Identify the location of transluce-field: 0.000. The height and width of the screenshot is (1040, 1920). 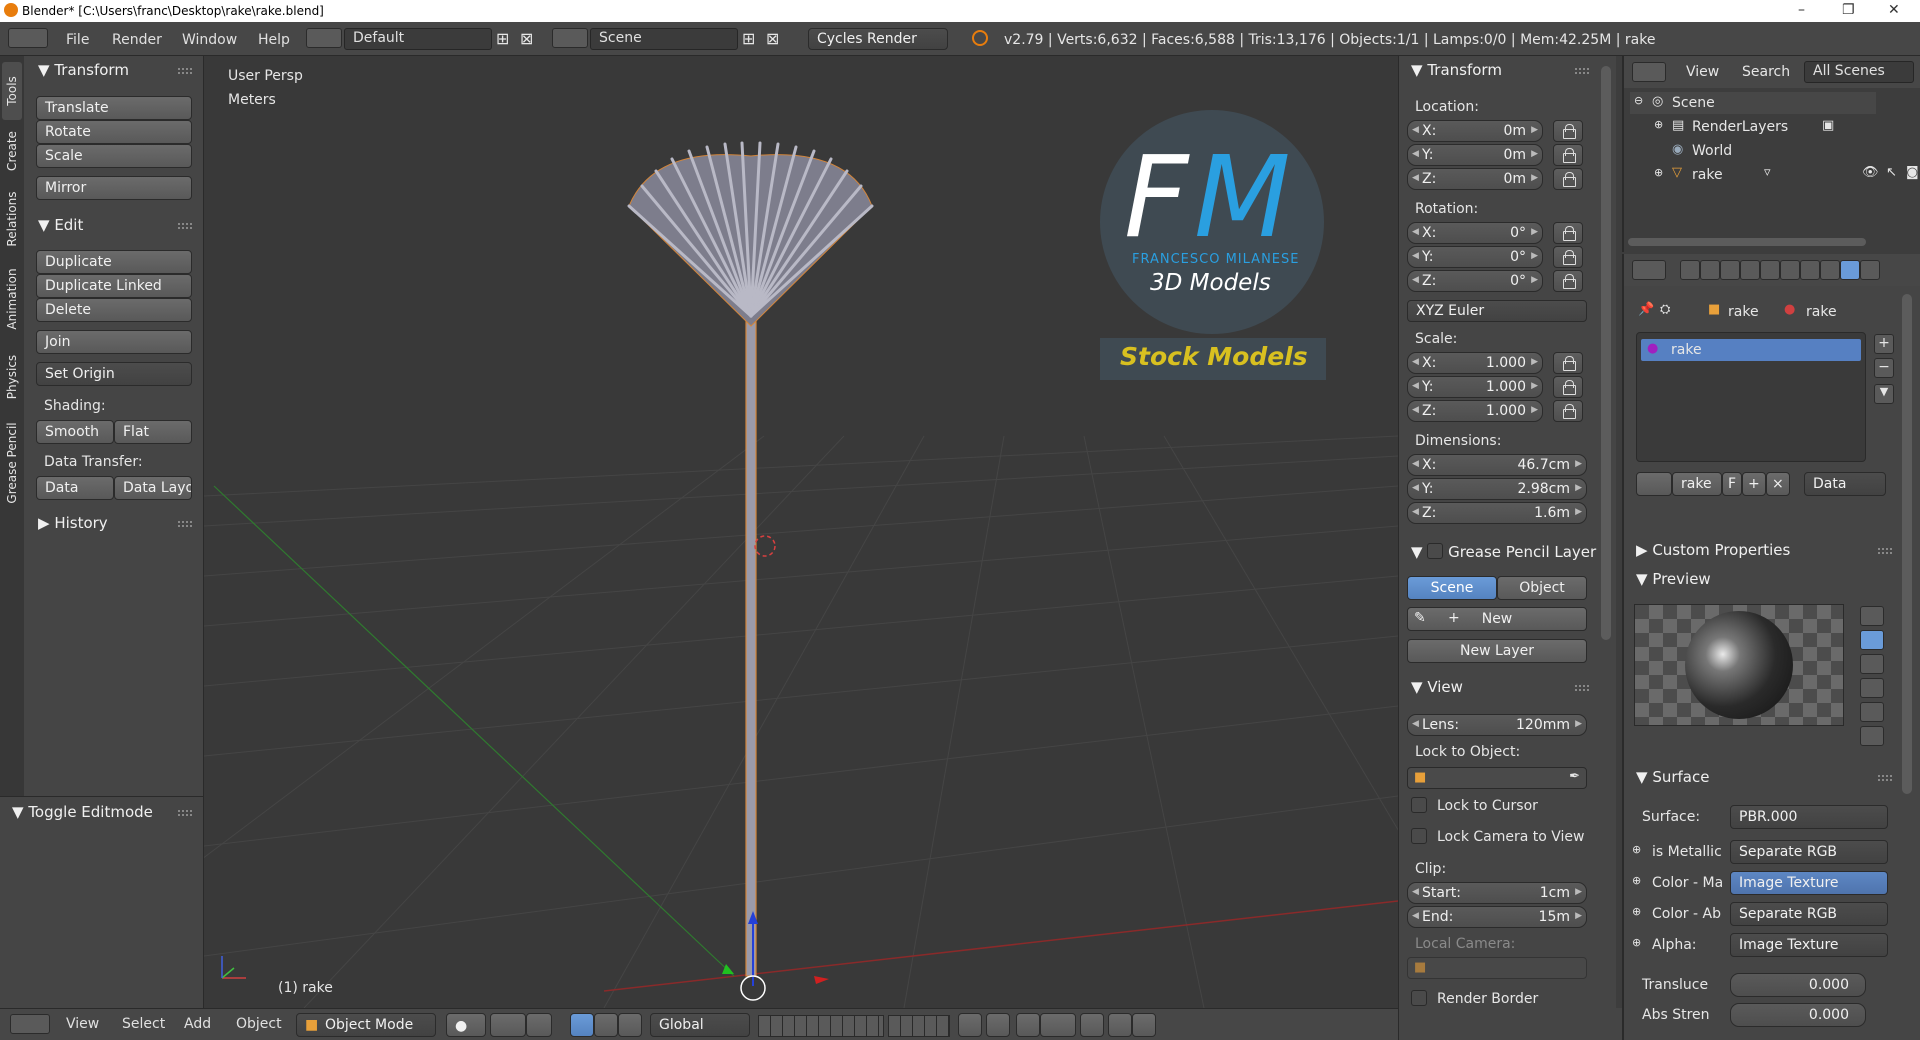
(1798, 985).